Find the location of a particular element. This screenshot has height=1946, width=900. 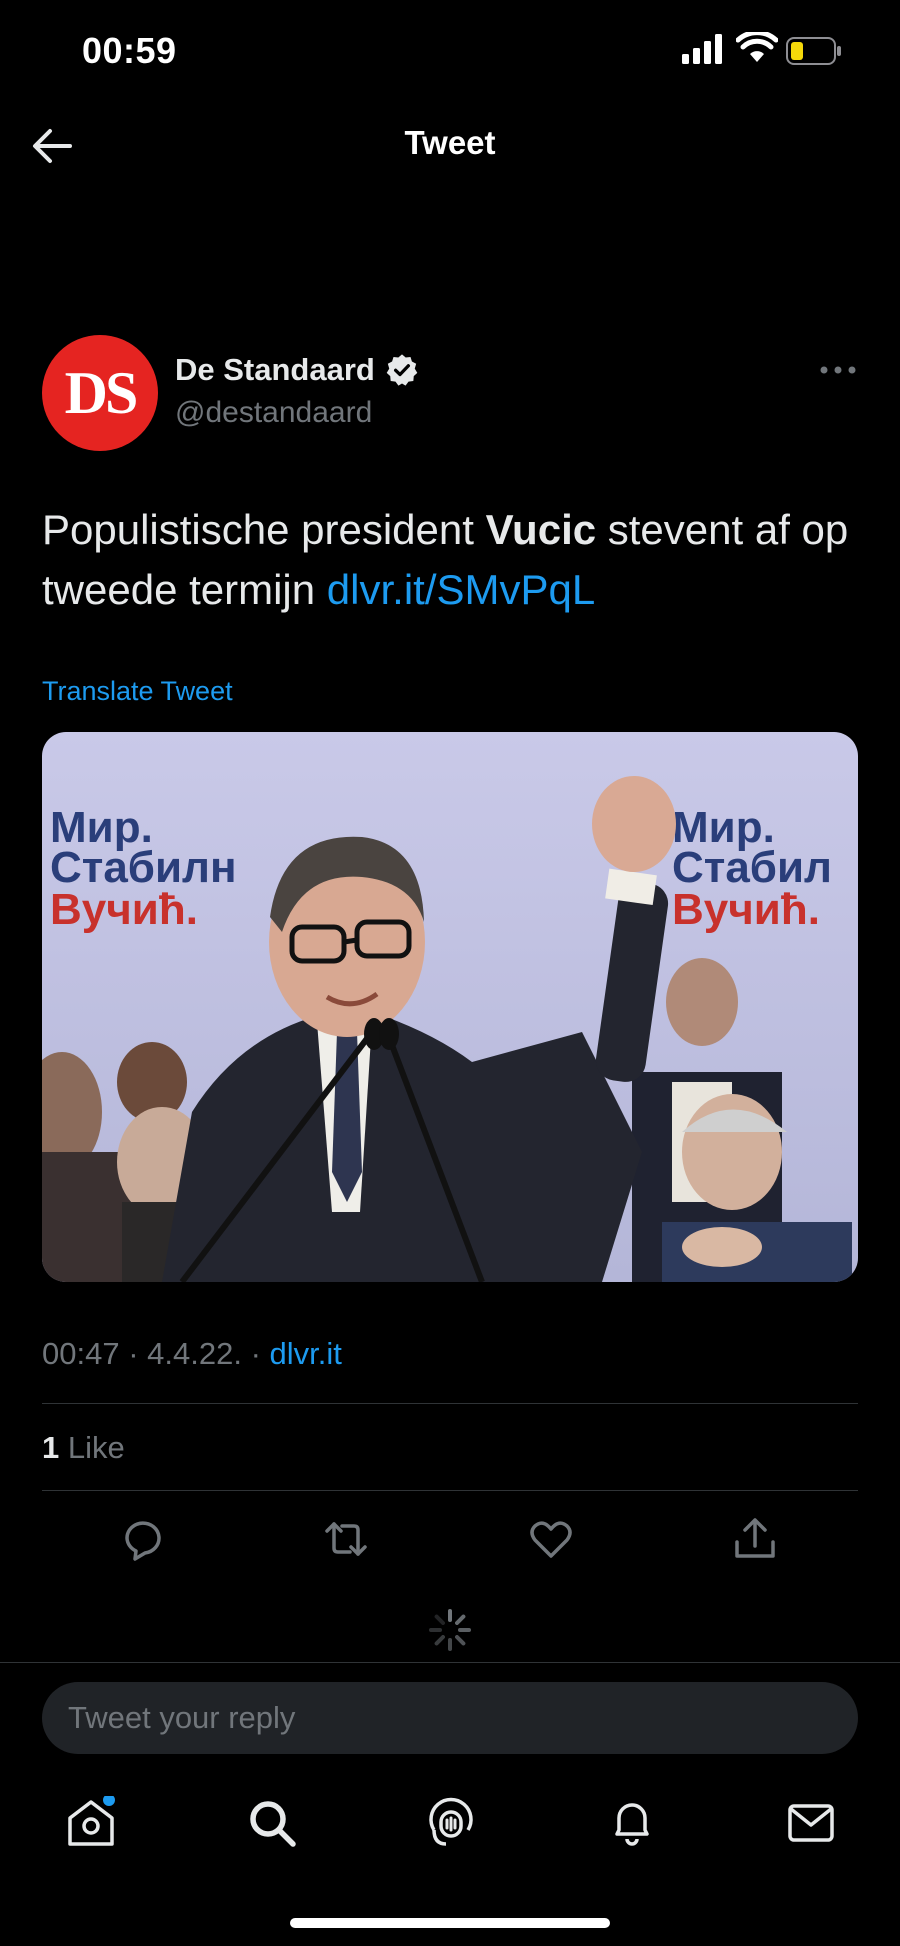

page-title: Tweet is located at coordinates (450, 142).